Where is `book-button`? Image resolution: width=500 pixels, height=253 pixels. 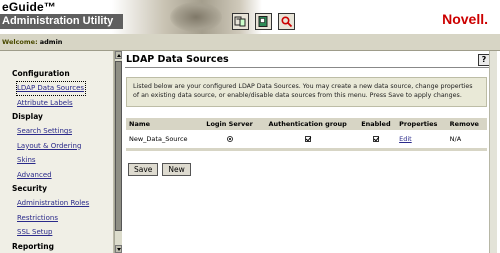
book-button is located at coordinates (263, 21).